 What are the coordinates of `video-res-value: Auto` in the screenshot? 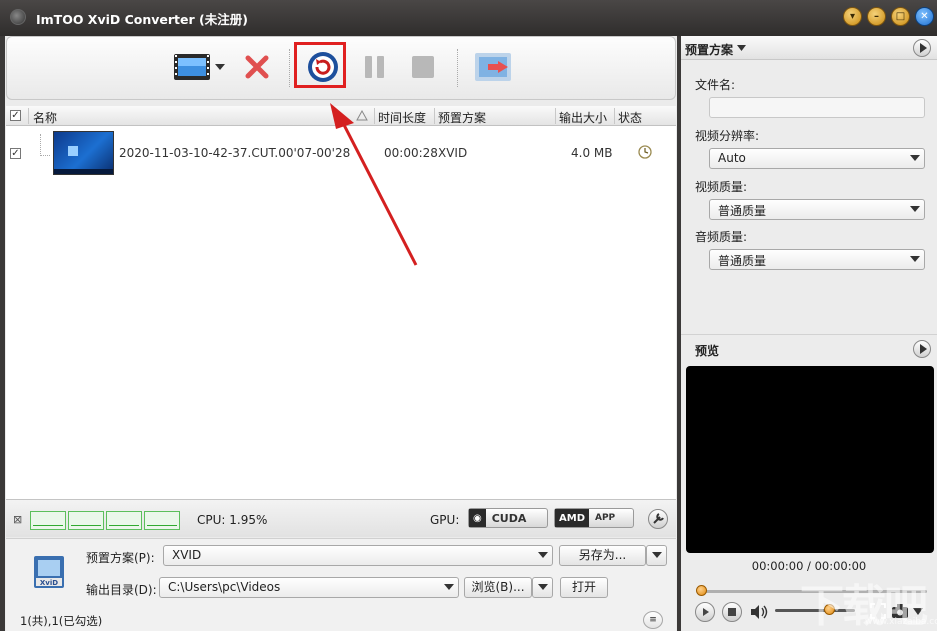 It's located at (732, 158).